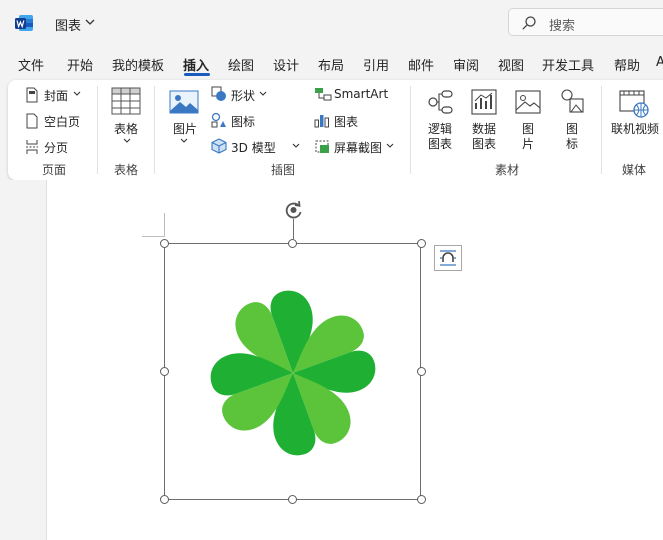 The image size is (663, 540). I want to click on stock-icon-icon, so click(572, 101).